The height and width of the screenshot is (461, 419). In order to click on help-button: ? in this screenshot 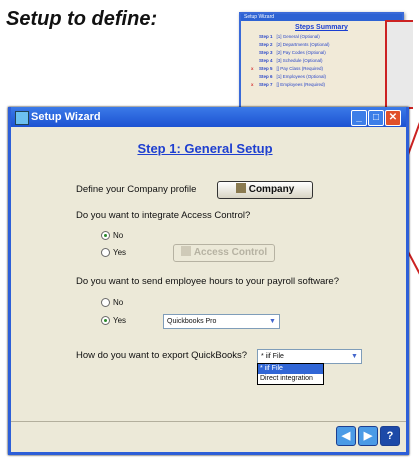, I will do `click(390, 436)`.